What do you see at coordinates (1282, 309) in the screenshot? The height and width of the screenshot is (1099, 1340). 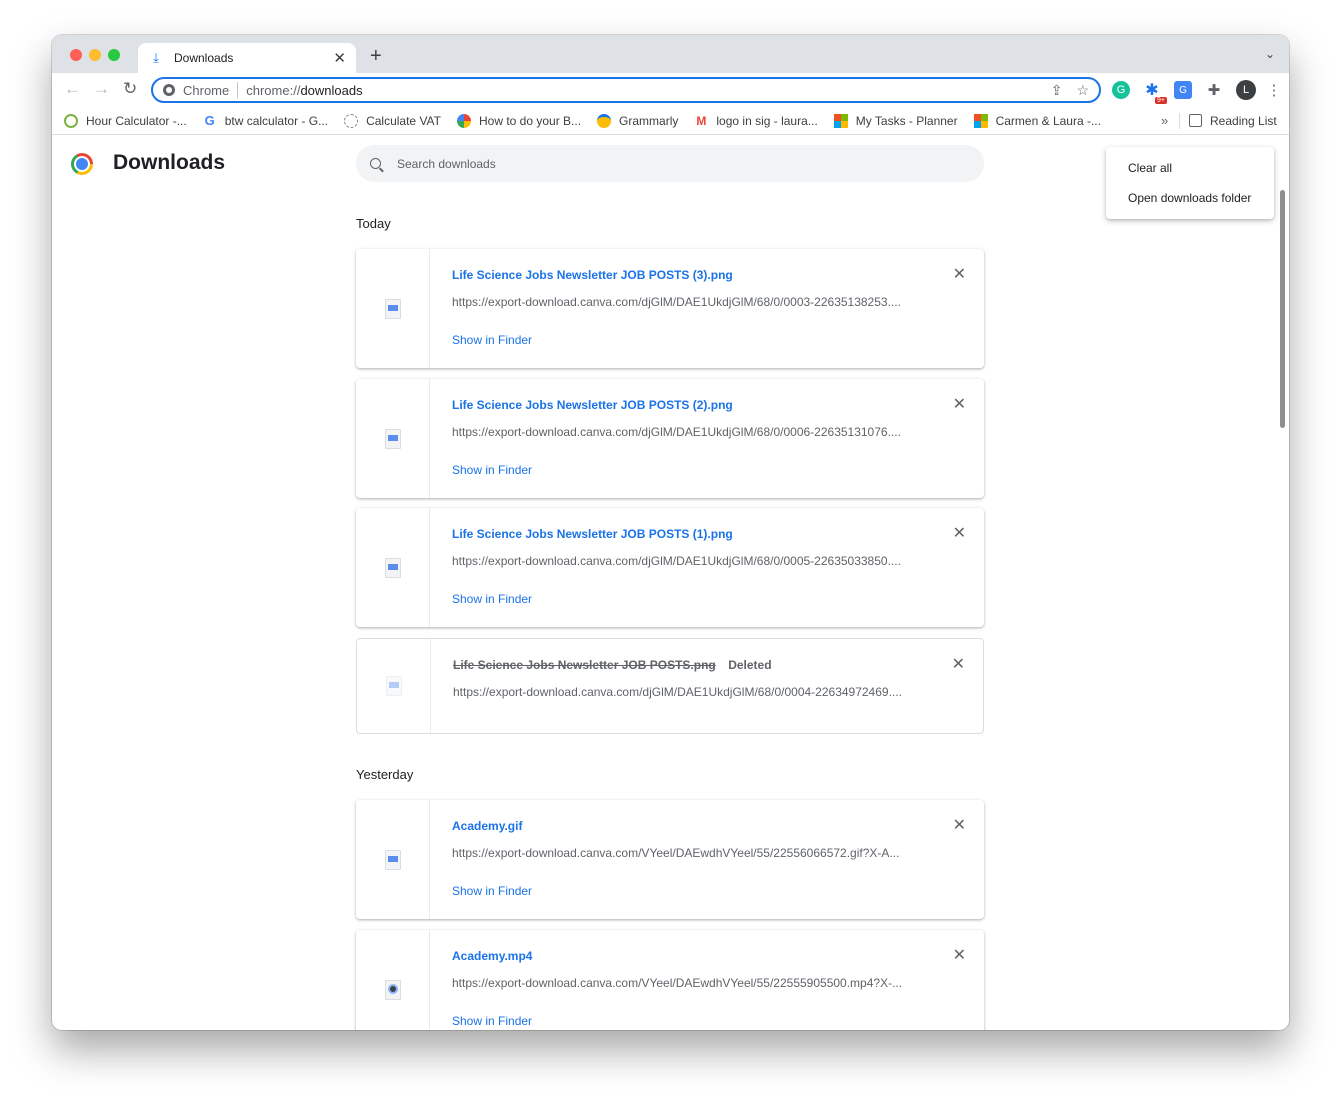 I see `scrollbar` at bounding box center [1282, 309].